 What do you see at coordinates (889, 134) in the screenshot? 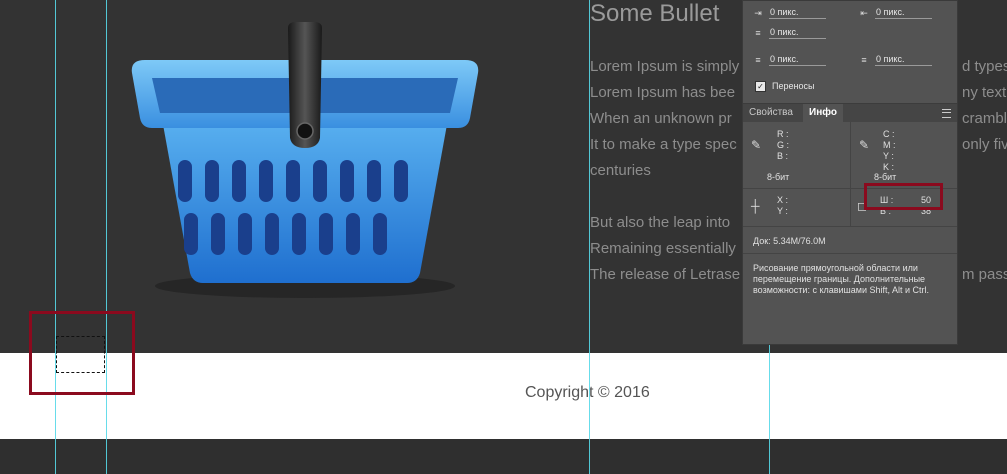
I see `cmyk-label-c: C :` at bounding box center [889, 134].